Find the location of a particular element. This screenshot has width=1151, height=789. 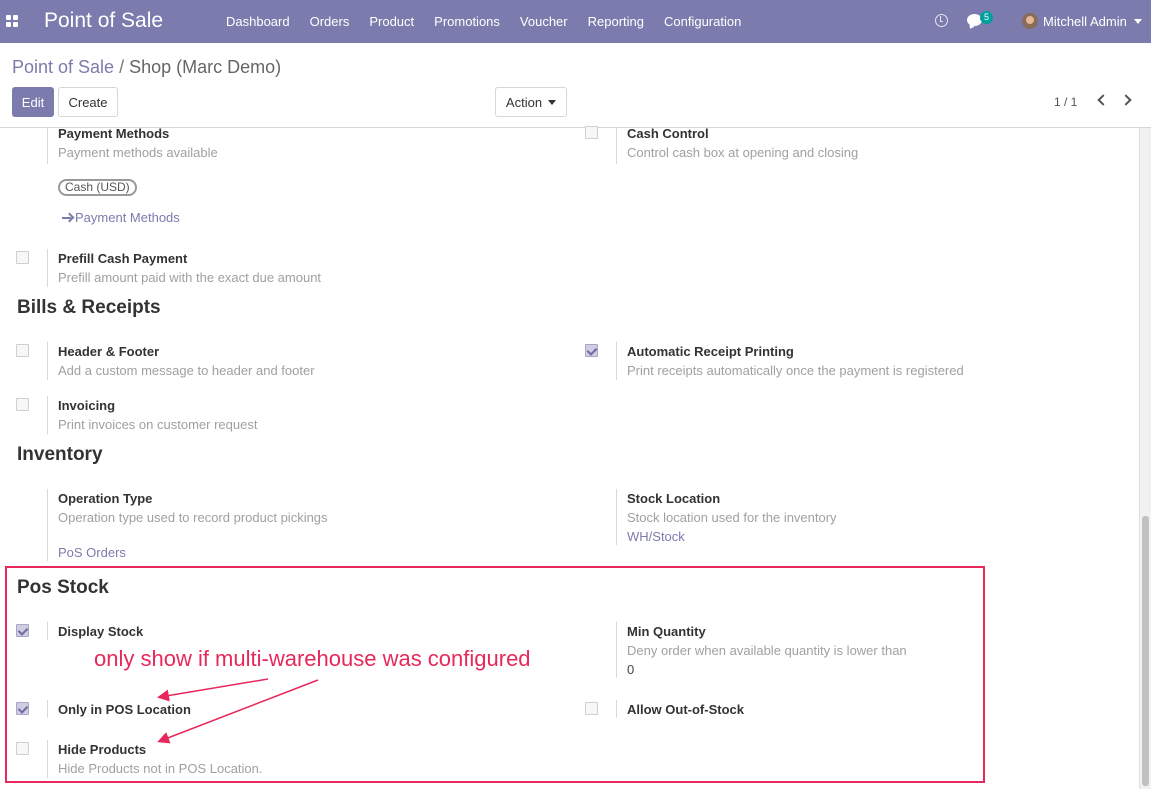

invoicing-title: Invoicing is located at coordinates (87, 405).